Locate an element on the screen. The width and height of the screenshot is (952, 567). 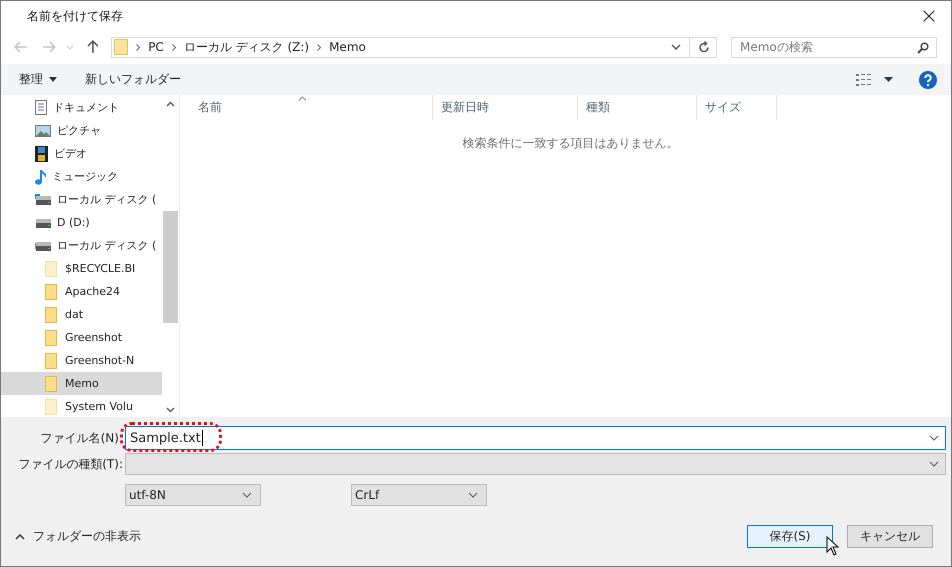
sidebar-item: ピクチャ is located at coordinates (81, 130).